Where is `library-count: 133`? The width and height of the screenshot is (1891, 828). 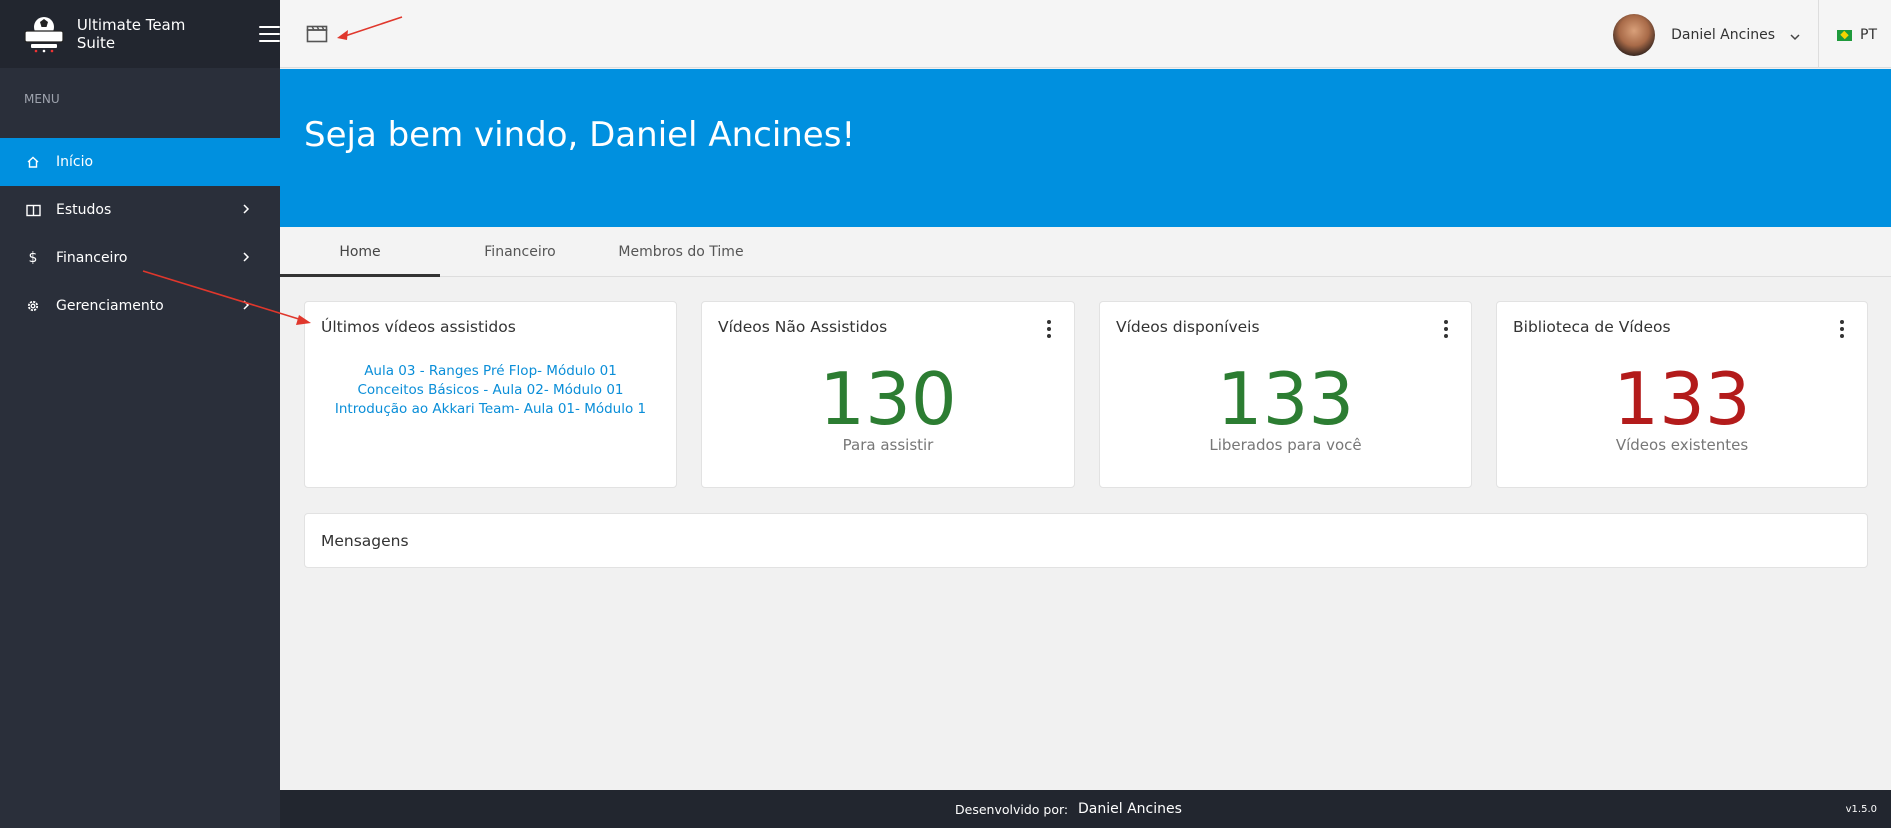
library-count: 133 is located at coordinates (1682, 399).